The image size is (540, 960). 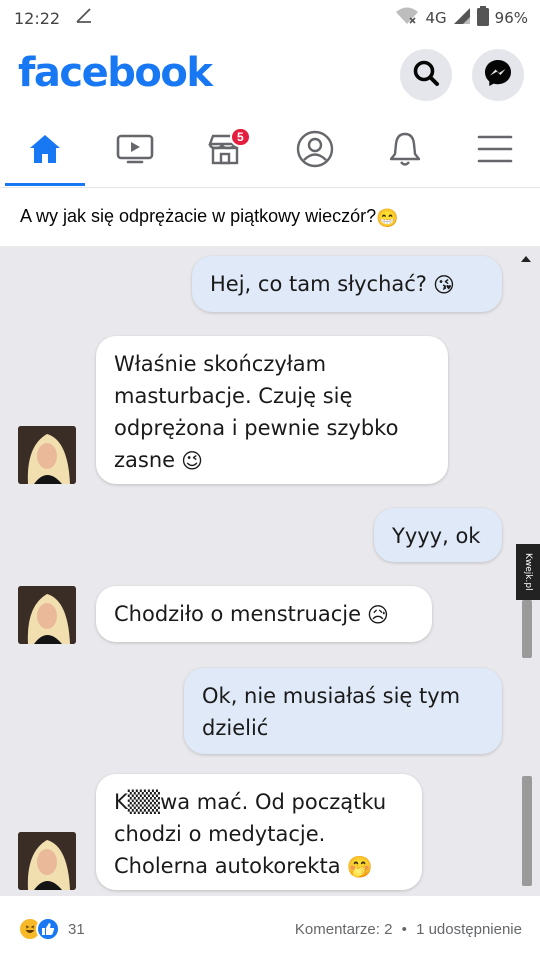 I want to click on main-nav: 5, so click(x=270, y=153).